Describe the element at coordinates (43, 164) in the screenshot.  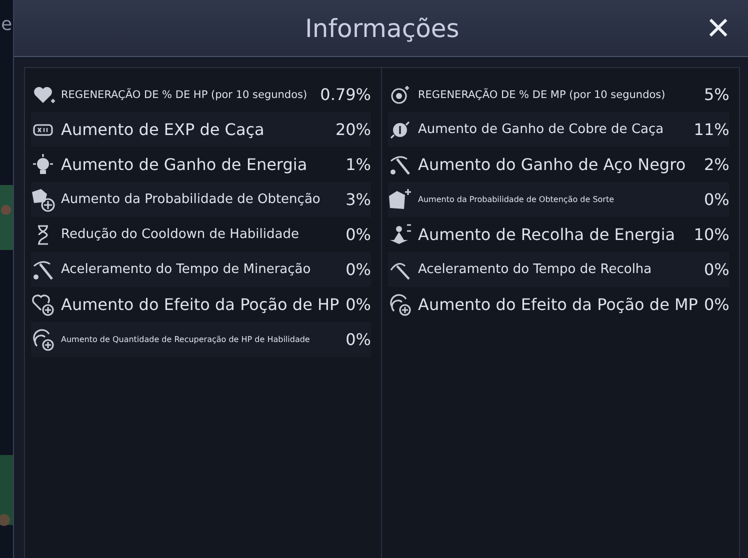
I see `lightbulb-icon` at that location.